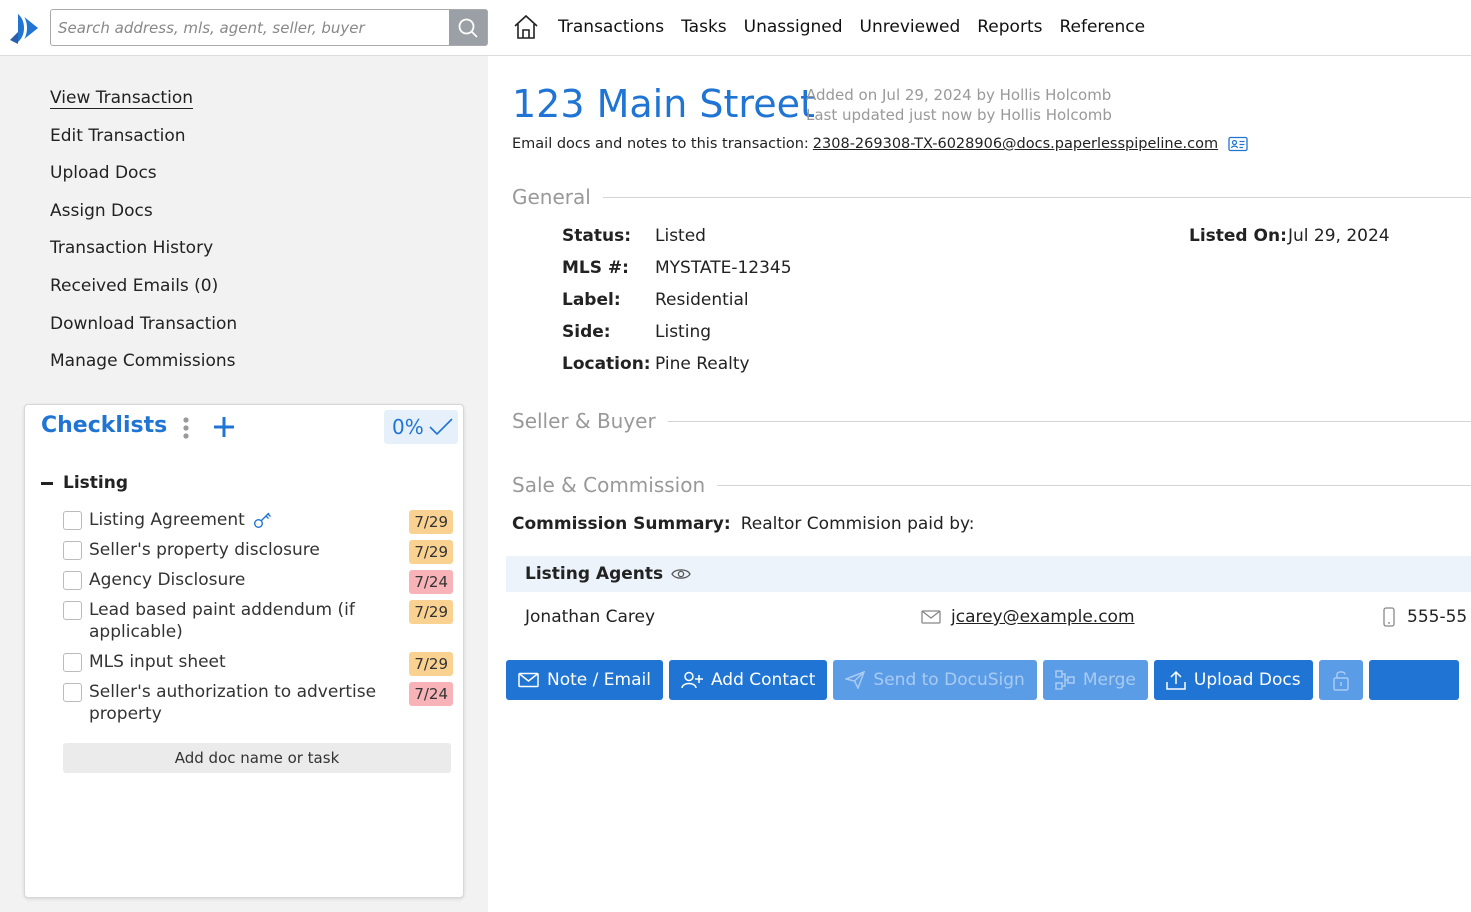  I want to click on listed-on-label: Listed On:, so click(1238, 236).